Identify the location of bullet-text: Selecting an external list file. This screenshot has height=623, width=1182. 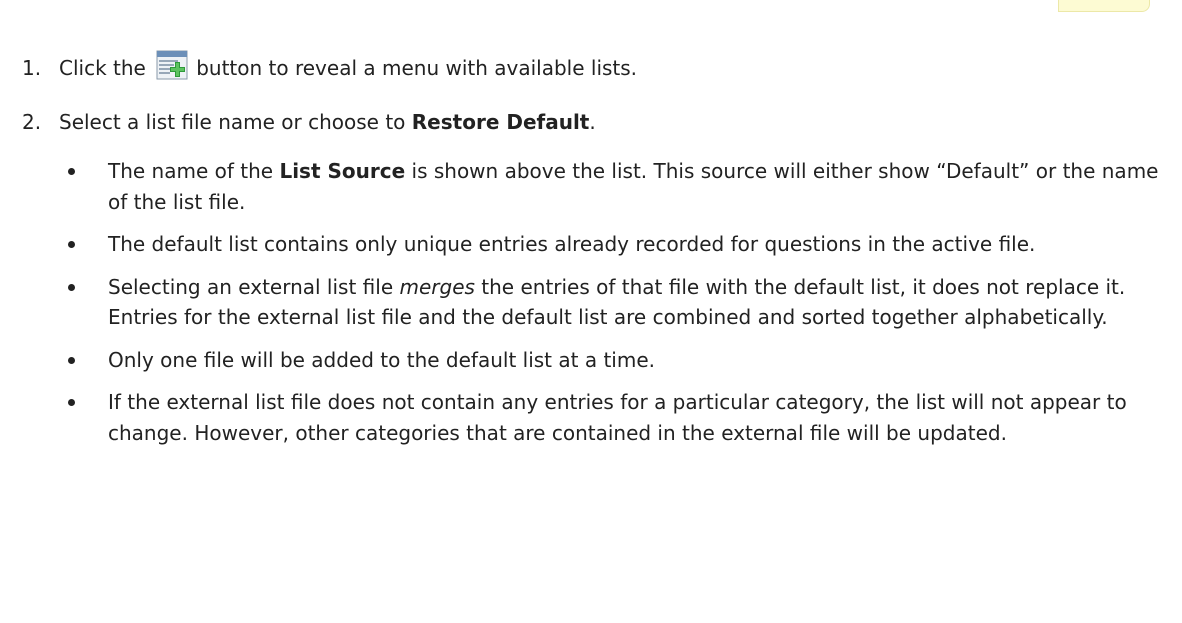
(254, 286).